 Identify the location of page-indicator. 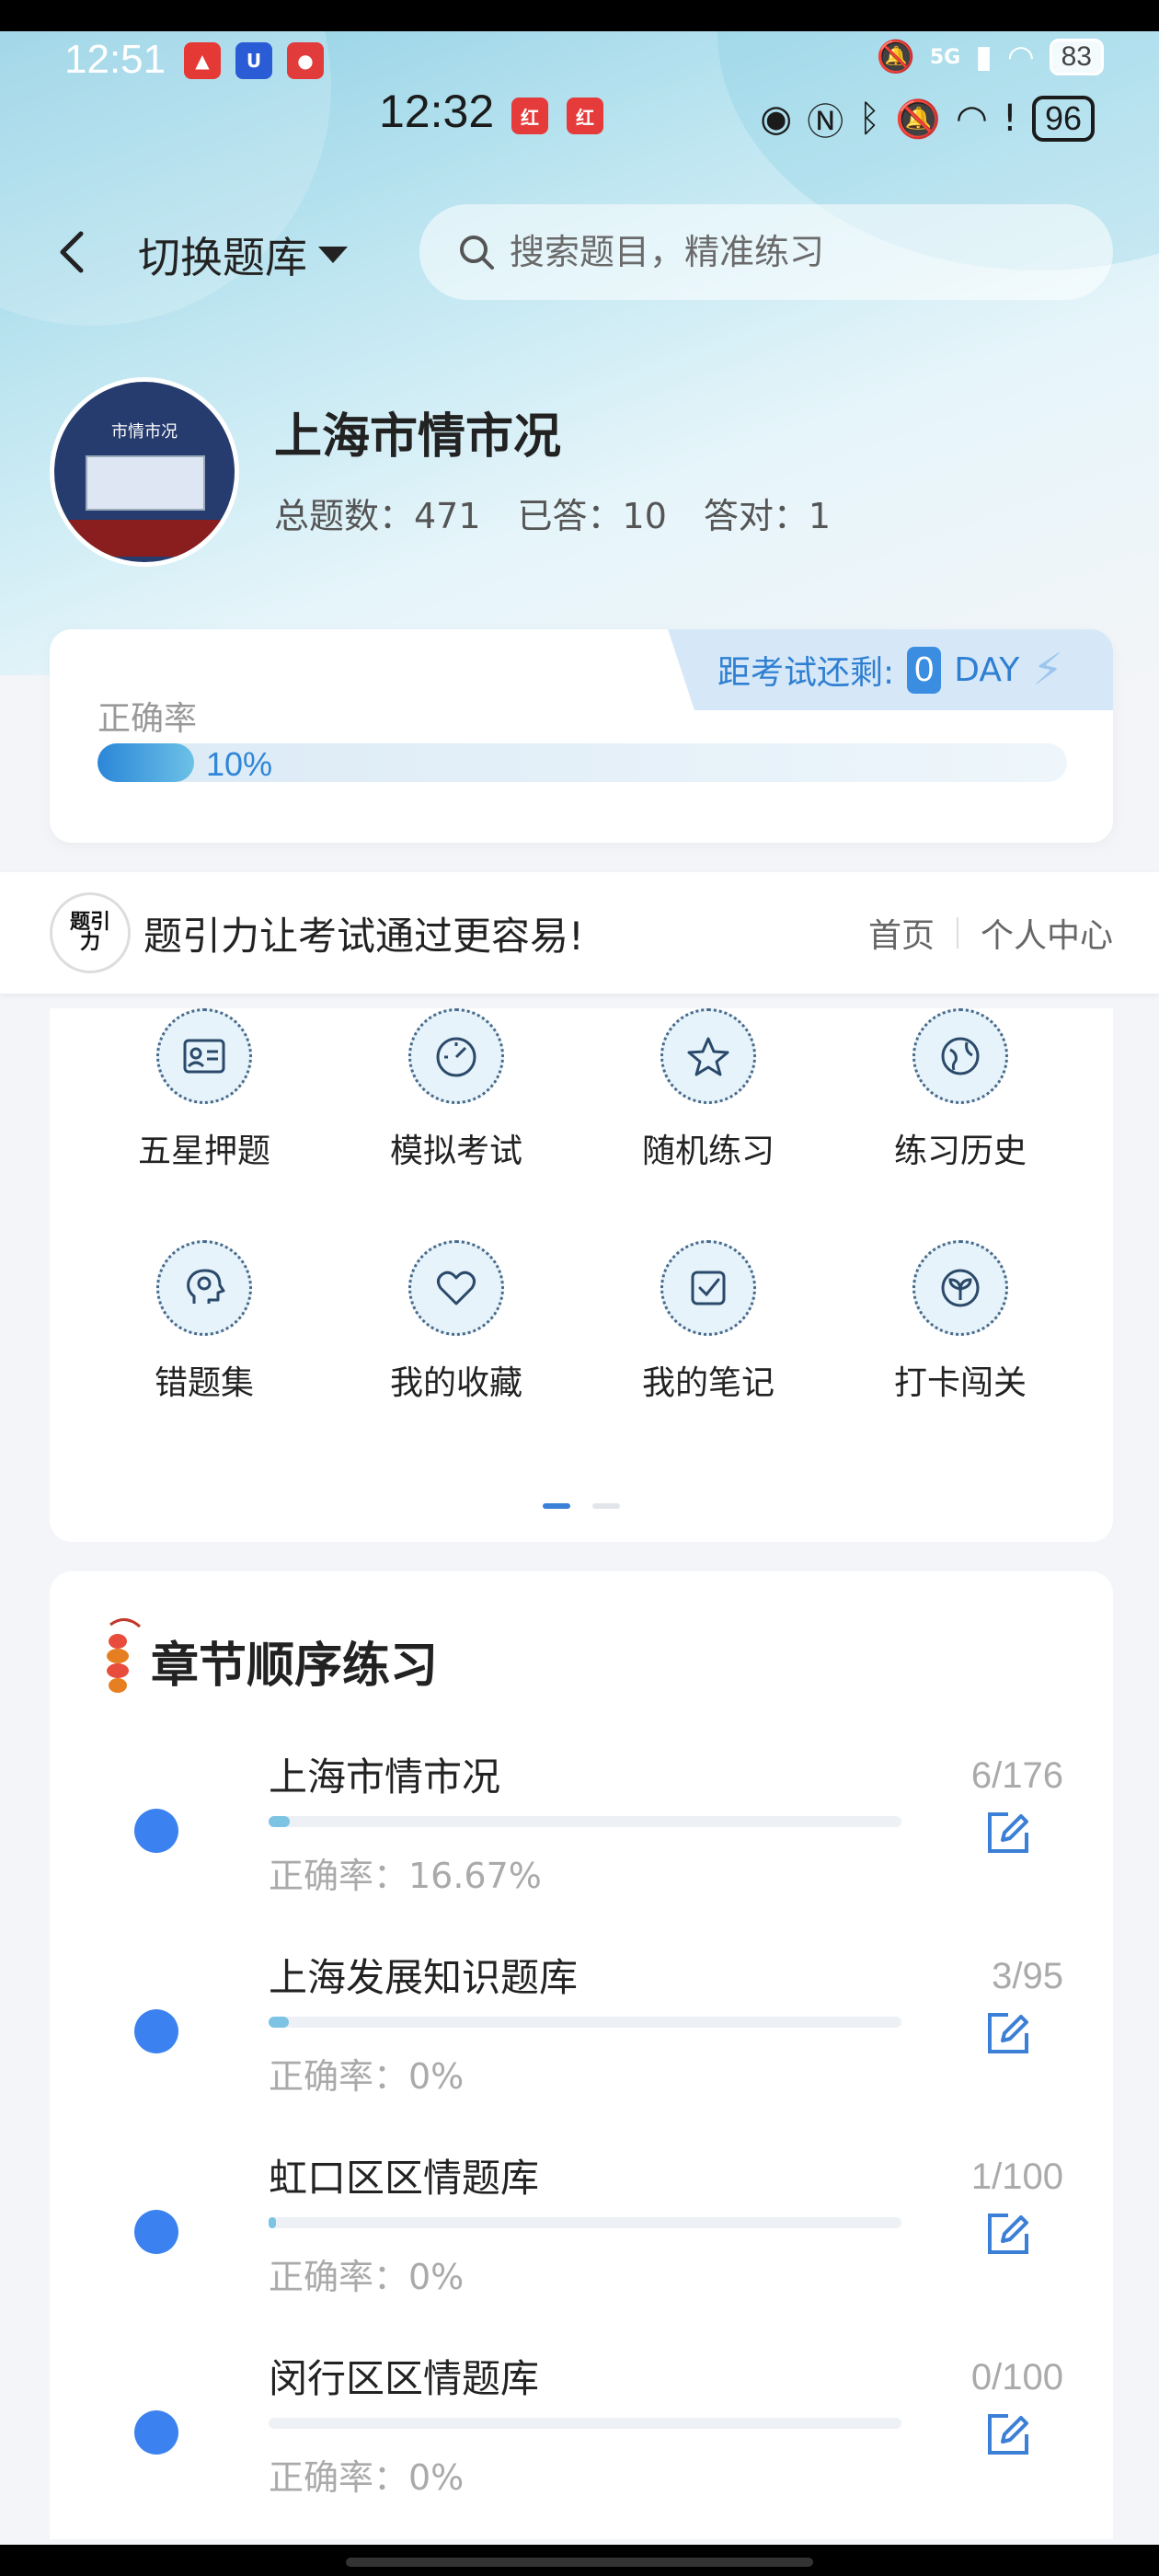
(581, 1506).